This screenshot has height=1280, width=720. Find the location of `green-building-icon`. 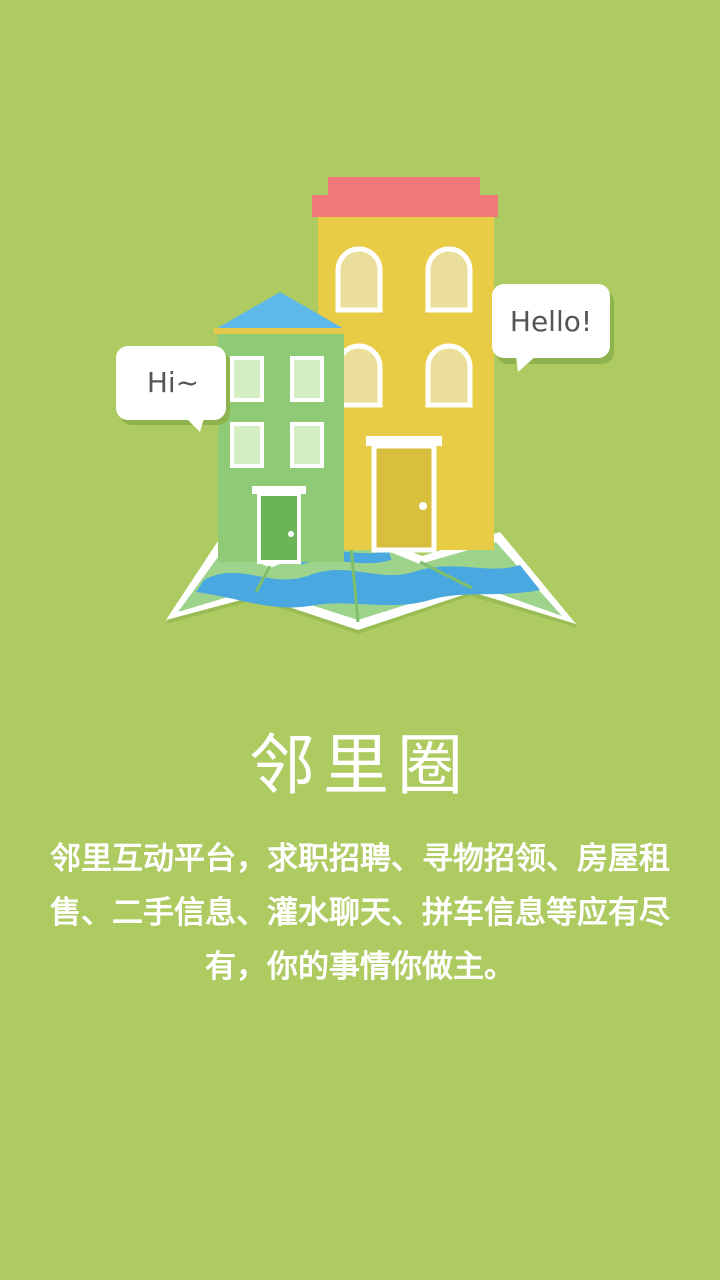

green-building-icon is located at coordinates (280, 428).